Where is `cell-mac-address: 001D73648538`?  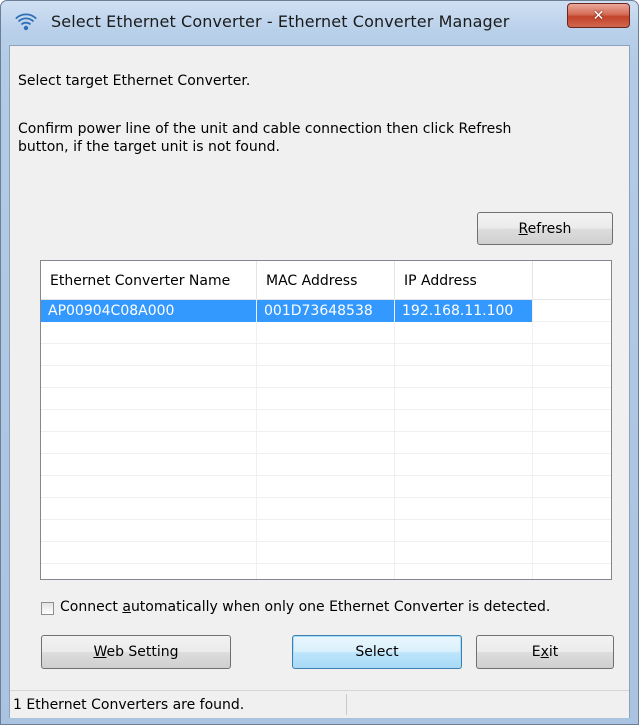
cell-mac-address: 001D73648538 is located at coordinates (326, 311).